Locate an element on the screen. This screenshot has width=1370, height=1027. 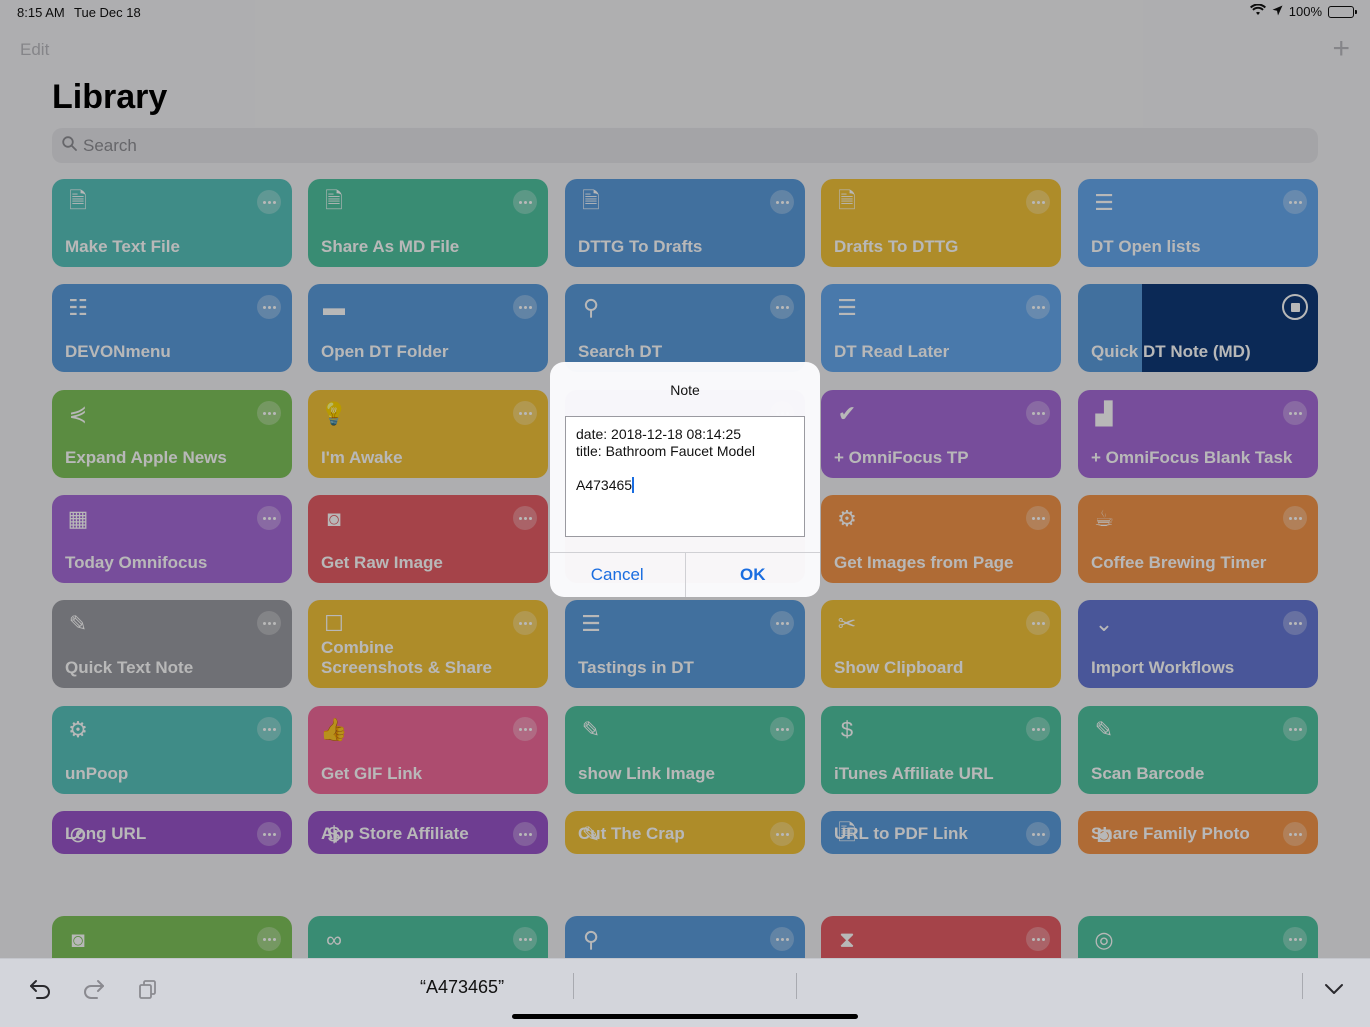
home-indicator is located at coordinates (685, 1016).